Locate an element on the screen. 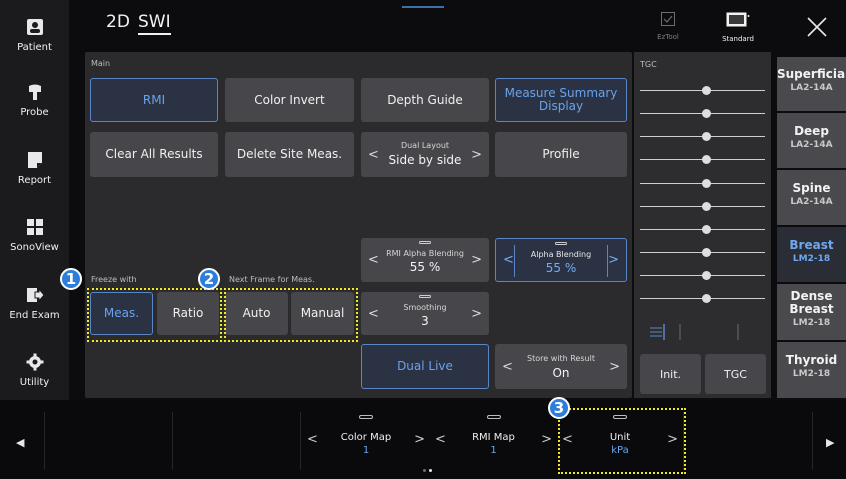  dual-layout-stepper: < Dual Layout Side by side > is located at coordinates (425, 154).